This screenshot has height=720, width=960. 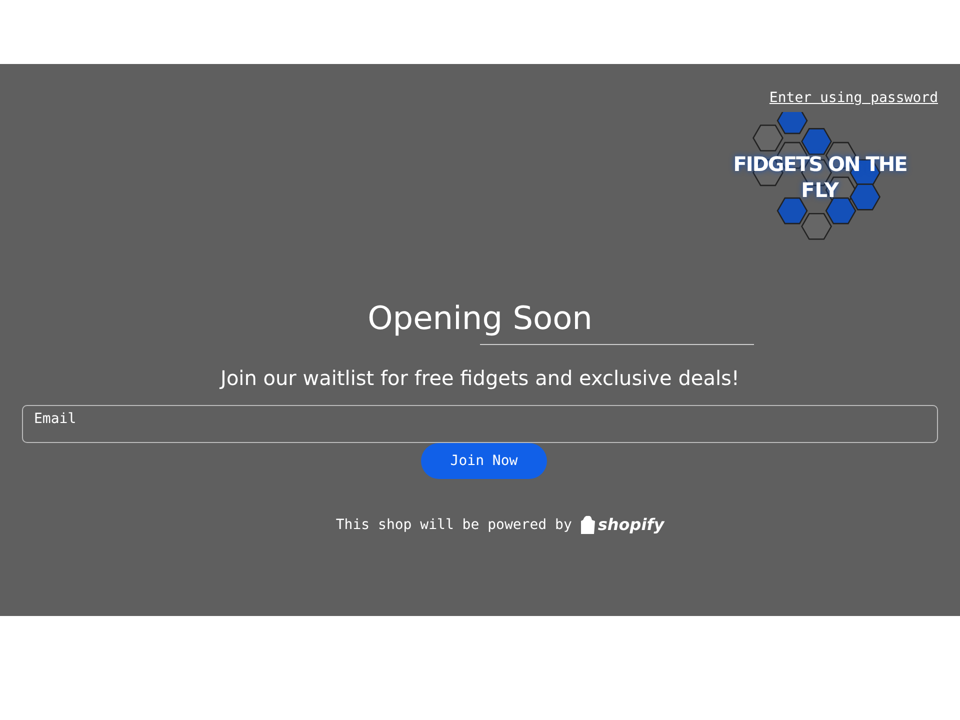 I want to click on email-field: Email, so click(x=480, y=424).